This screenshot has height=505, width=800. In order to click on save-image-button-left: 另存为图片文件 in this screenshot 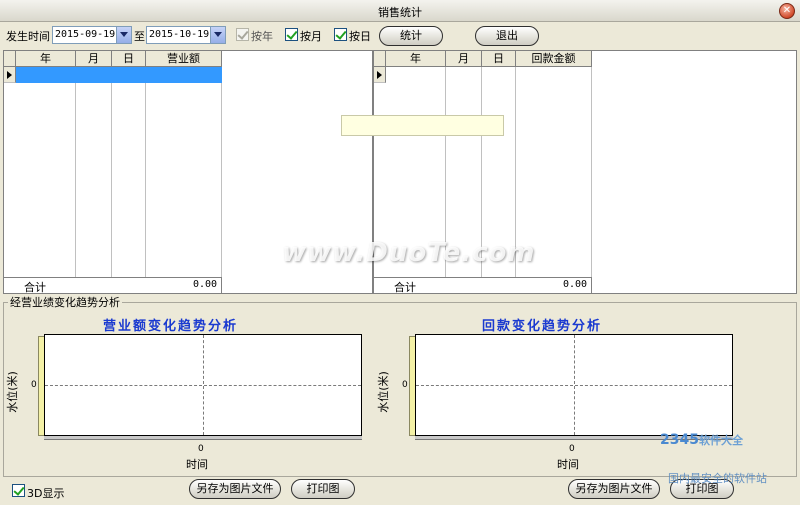, I will do `click(235, 489)`.